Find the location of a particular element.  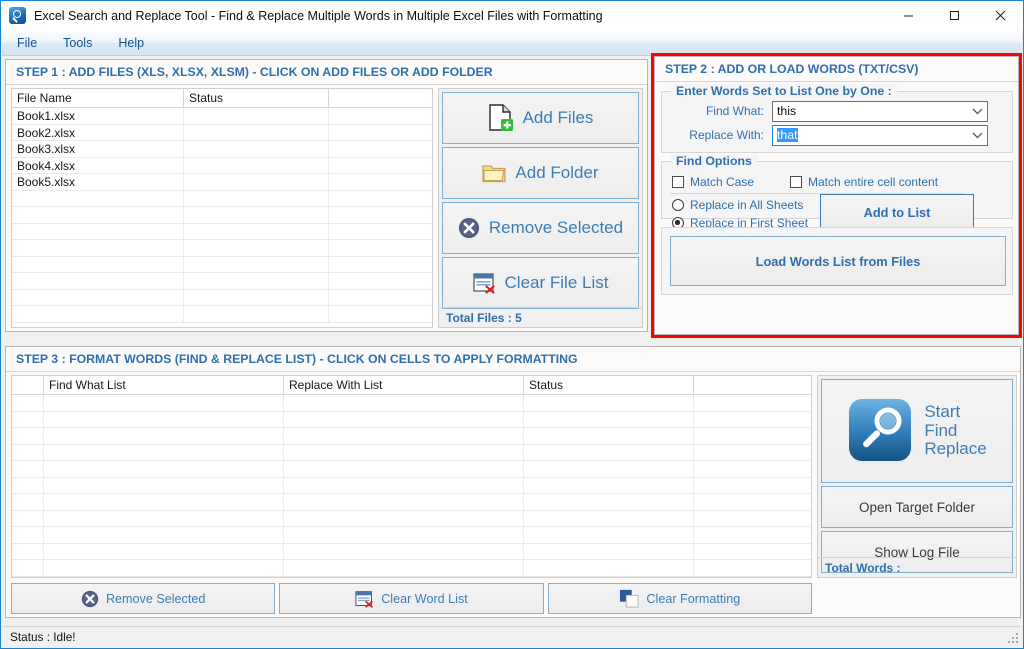

column-header-replace-with-list: Replace With List is located at coordinates (404, 385).